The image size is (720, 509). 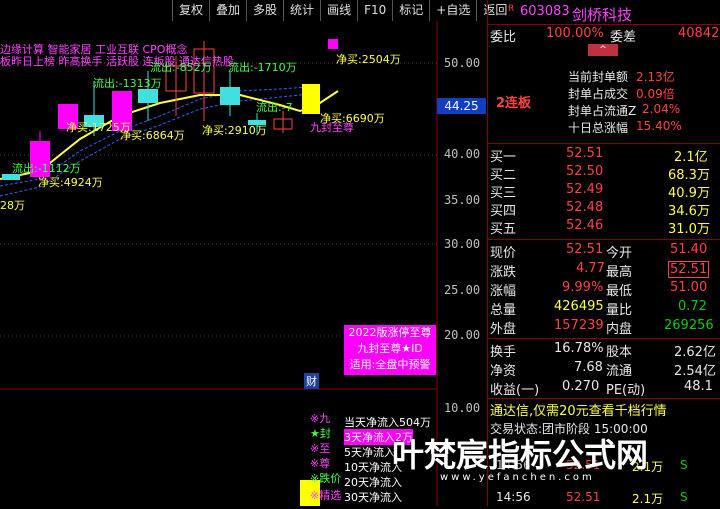 What do you see at coordinates (619, 291) in the screenshot?
I see `quote-label: 最低` at bounding box center [619, 291].